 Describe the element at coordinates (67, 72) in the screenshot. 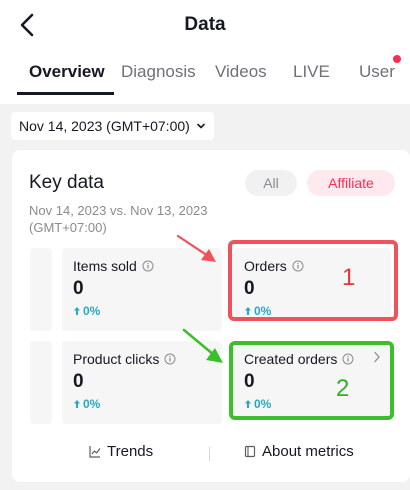

I see `tab-overview: Overview` at that location.